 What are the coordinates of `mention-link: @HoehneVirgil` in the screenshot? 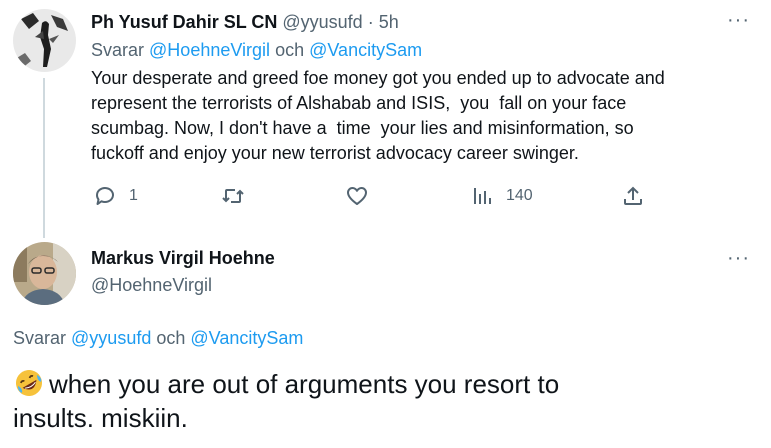 It's located at (209, 50).